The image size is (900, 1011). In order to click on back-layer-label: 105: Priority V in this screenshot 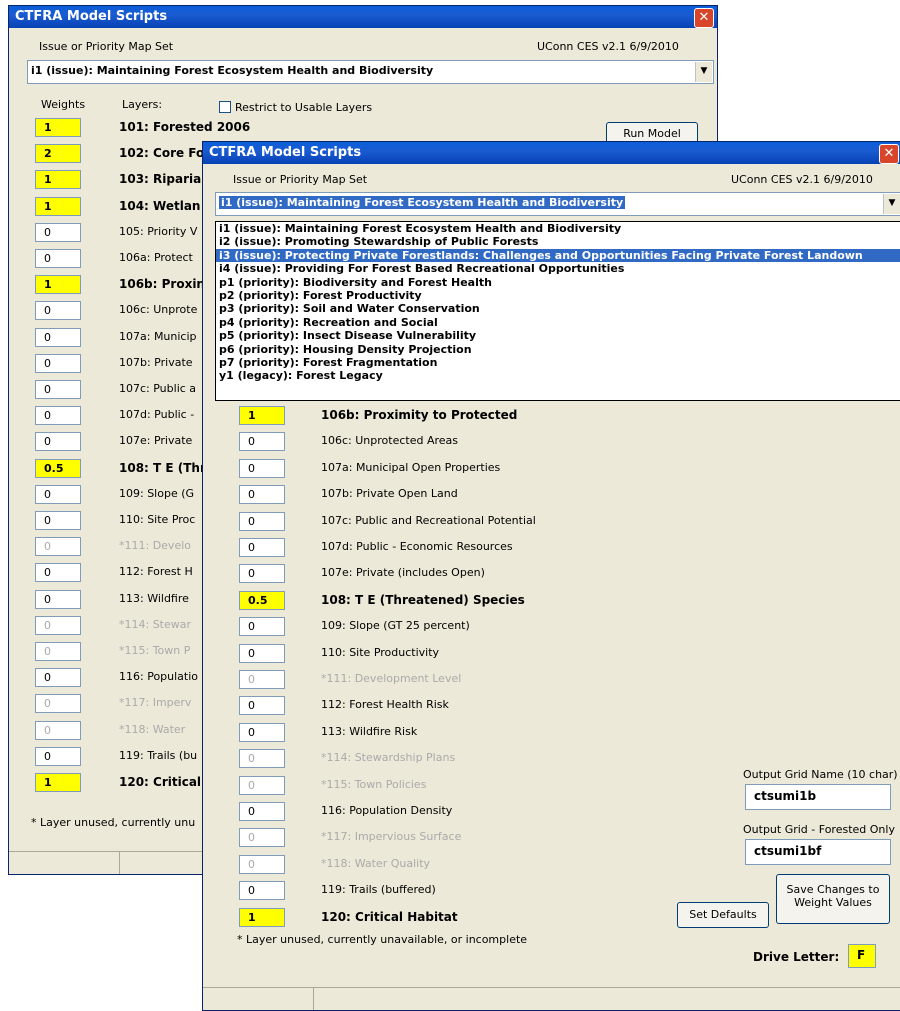, I will do `click(158, 231)`.